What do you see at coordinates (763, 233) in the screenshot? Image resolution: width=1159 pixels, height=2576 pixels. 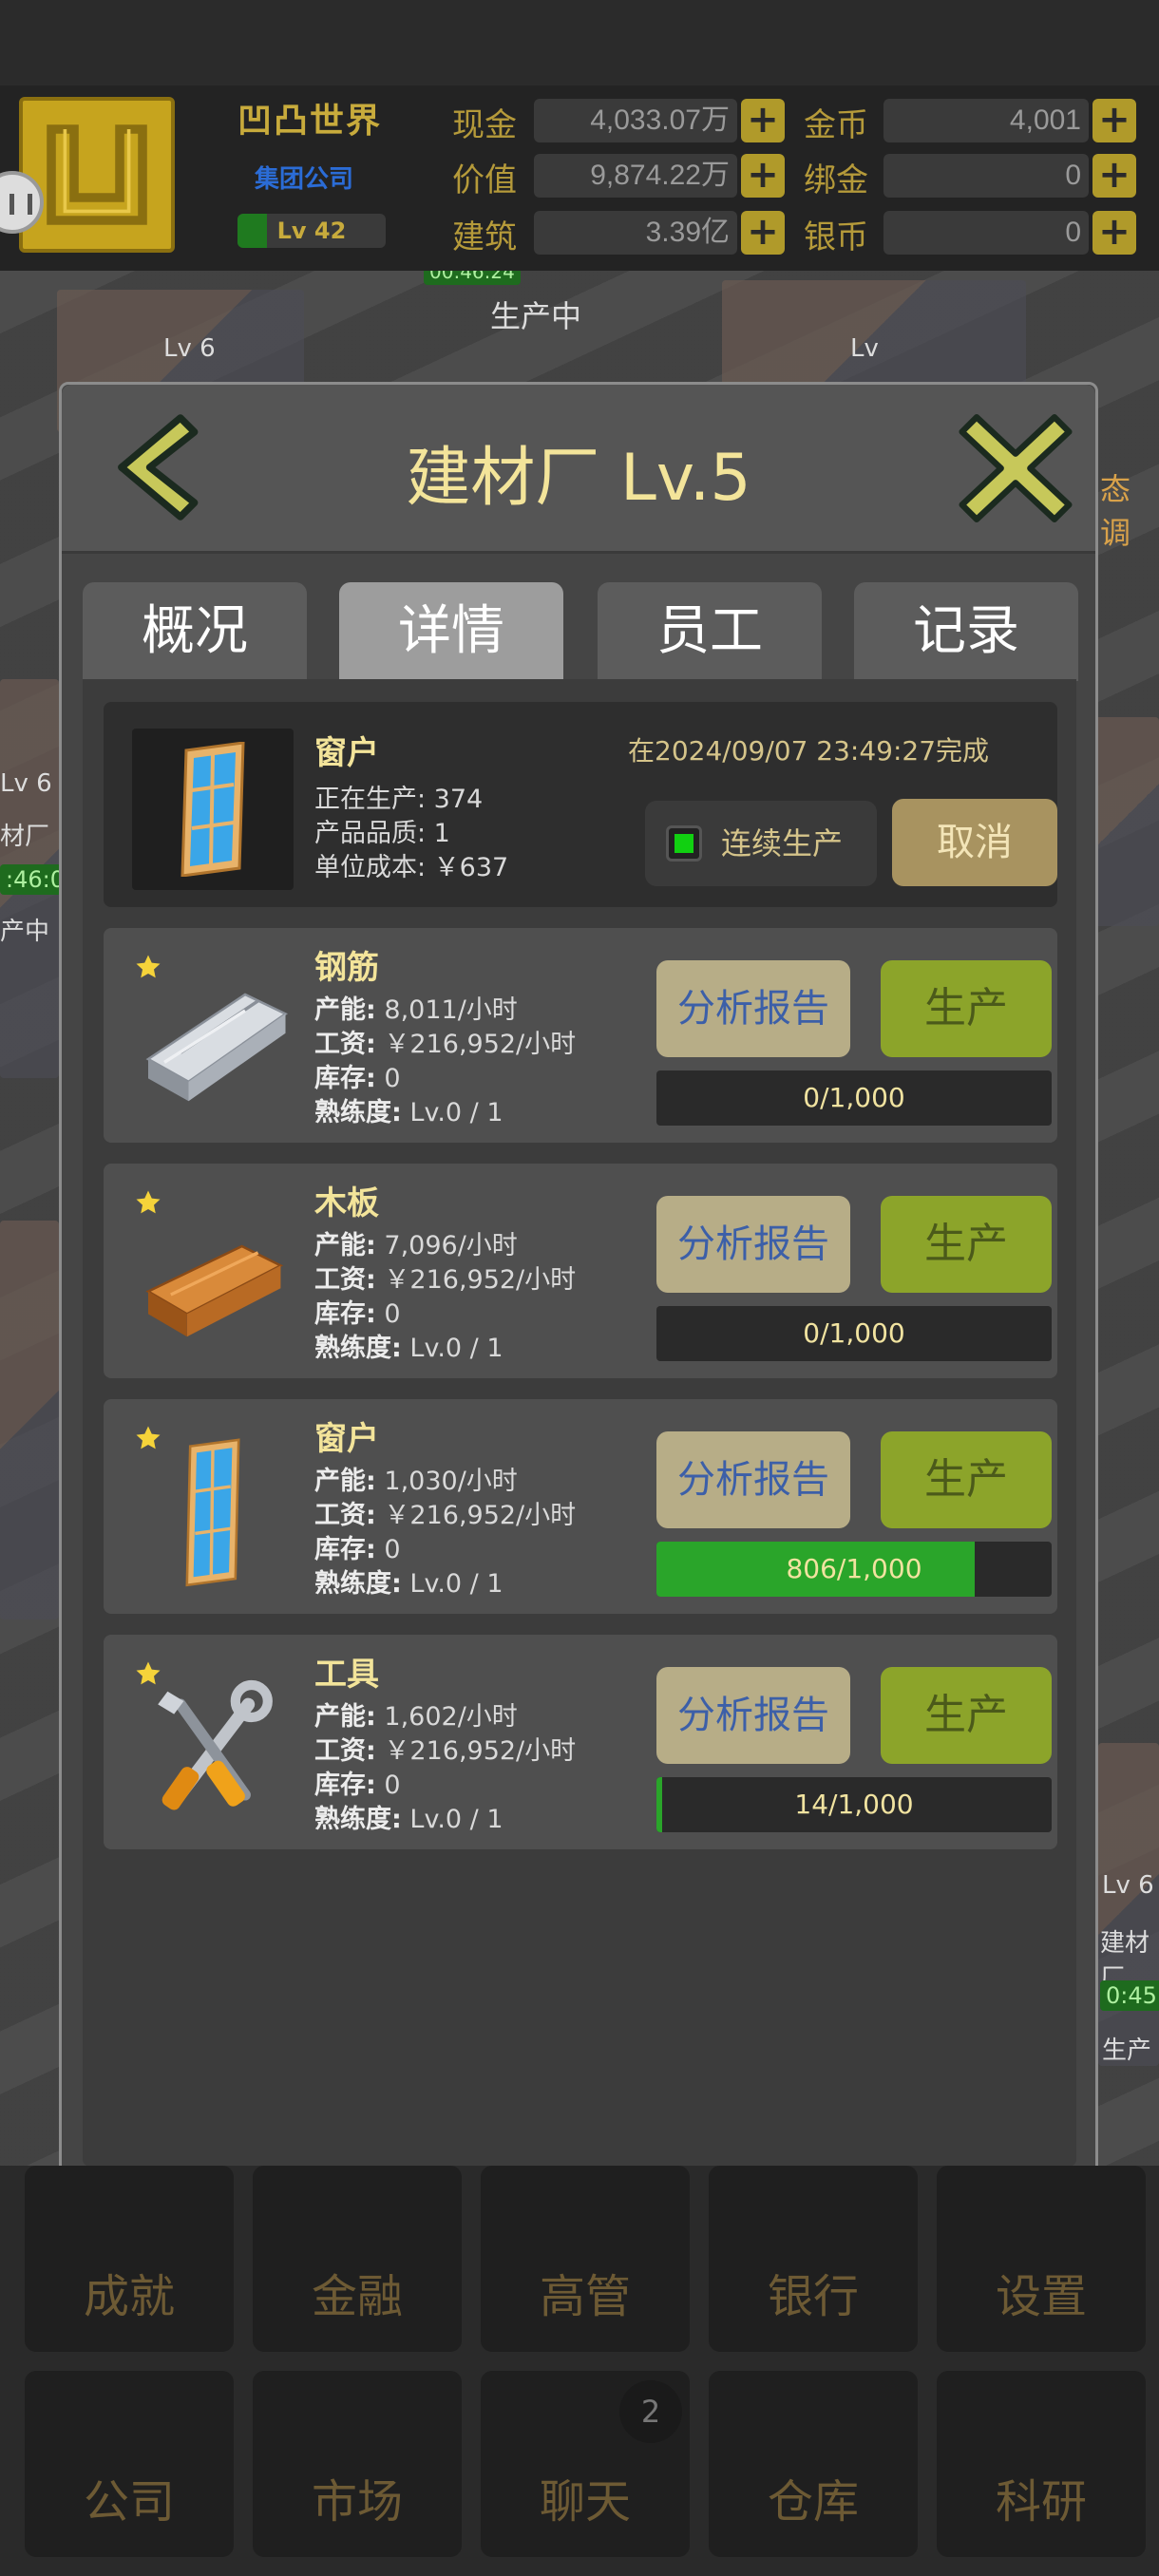 I see `building-add-button: +` at bounding box center [763, 233].